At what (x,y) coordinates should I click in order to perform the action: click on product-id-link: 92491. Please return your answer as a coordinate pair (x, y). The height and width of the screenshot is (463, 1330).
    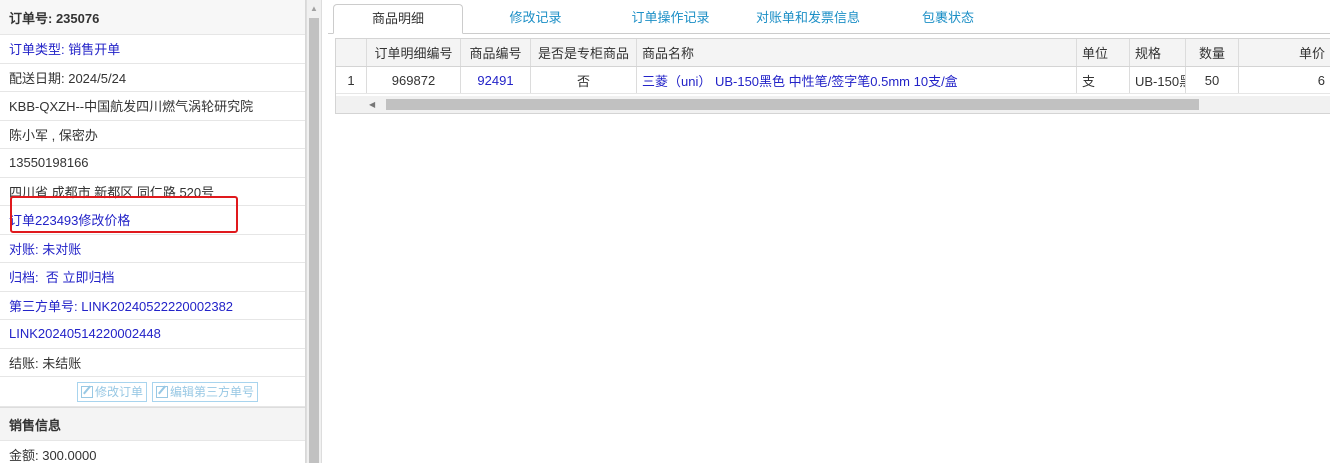
    Looking at the image, I should click on (496, 80).